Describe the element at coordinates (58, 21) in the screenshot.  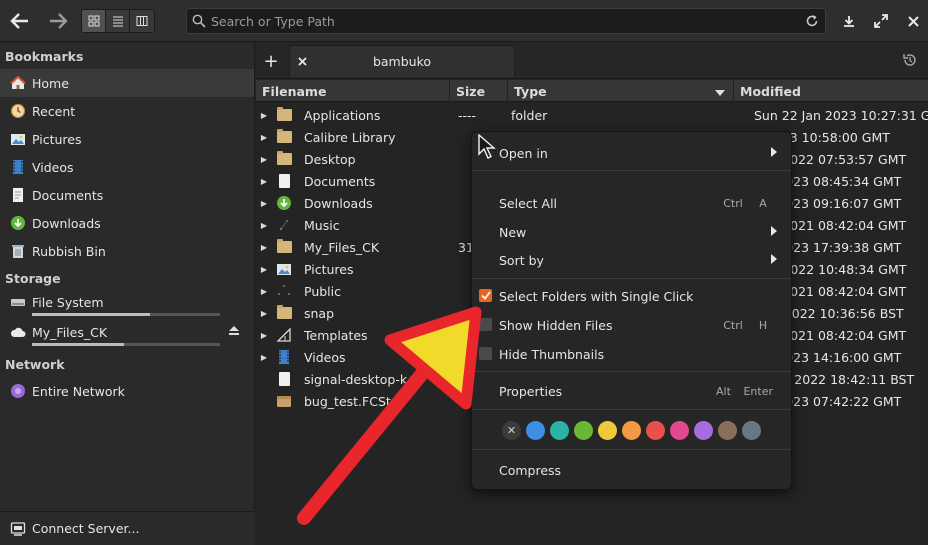
I see `forward-button` at that location.